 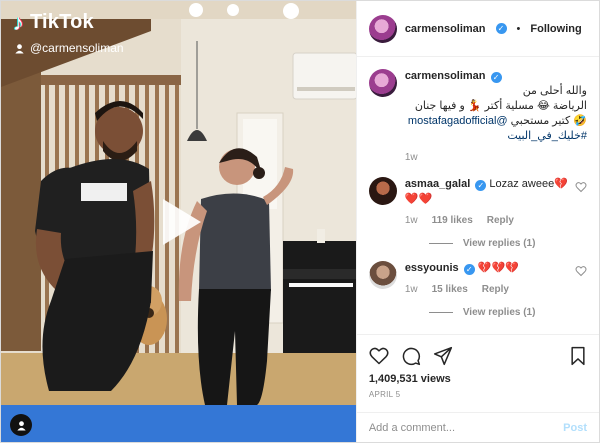 What do you see at coordinates (62, 22) in the screenshot?
I see `tiktok-brand-text: TikTok` at bounding box center [62, 22].